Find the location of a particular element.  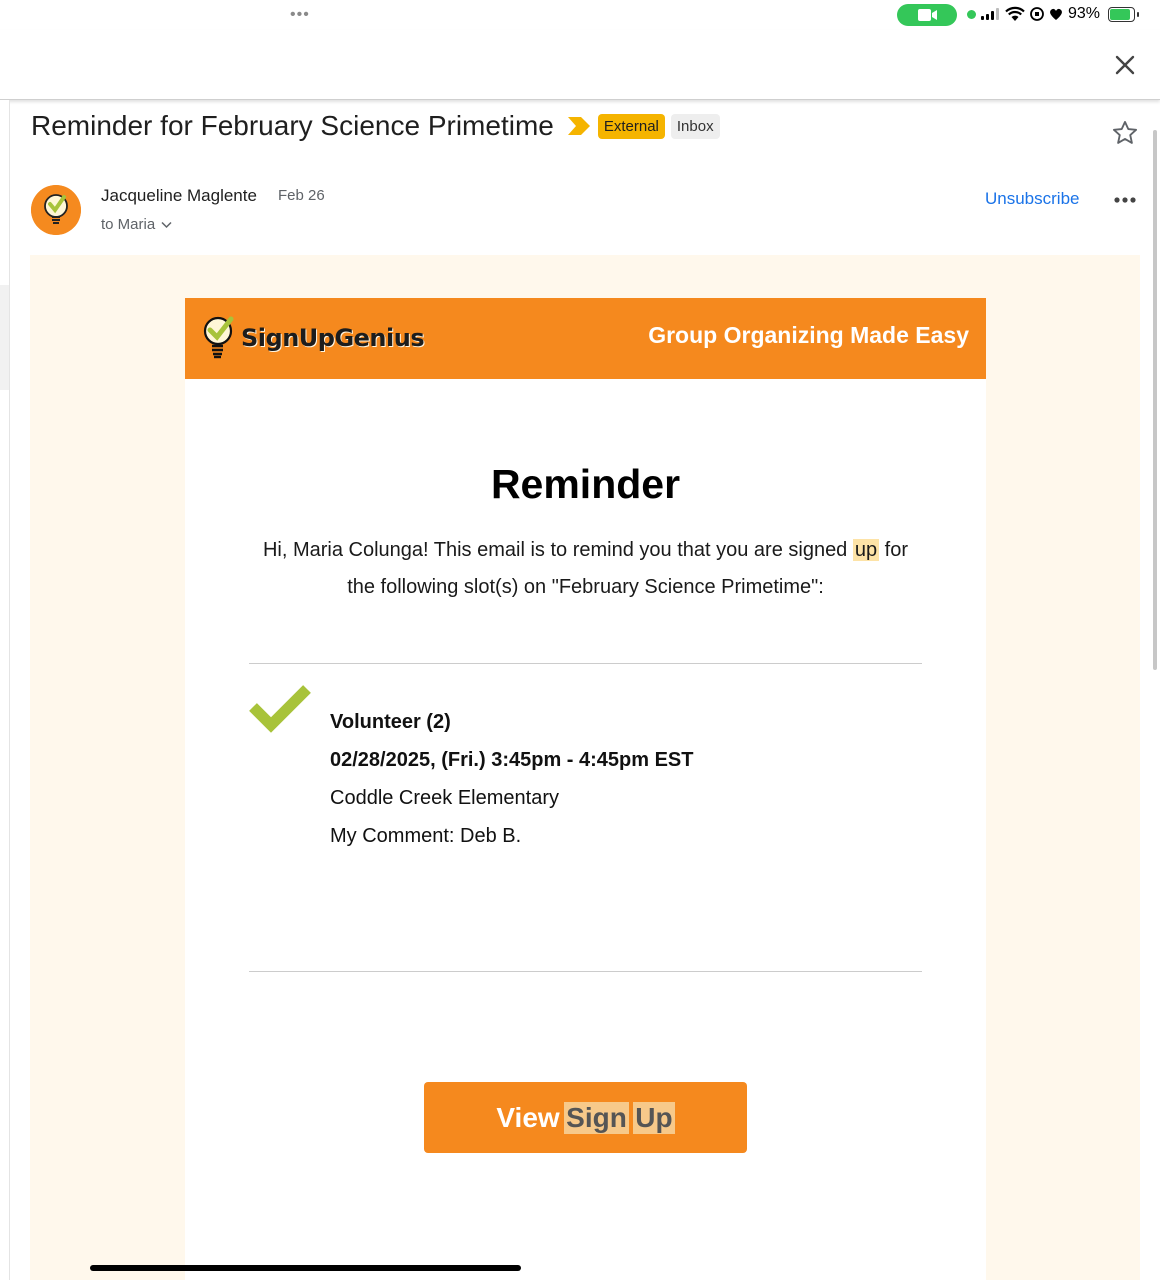

email-subject: Reminder for February Science Primetime is located at coordinates (292, 125).